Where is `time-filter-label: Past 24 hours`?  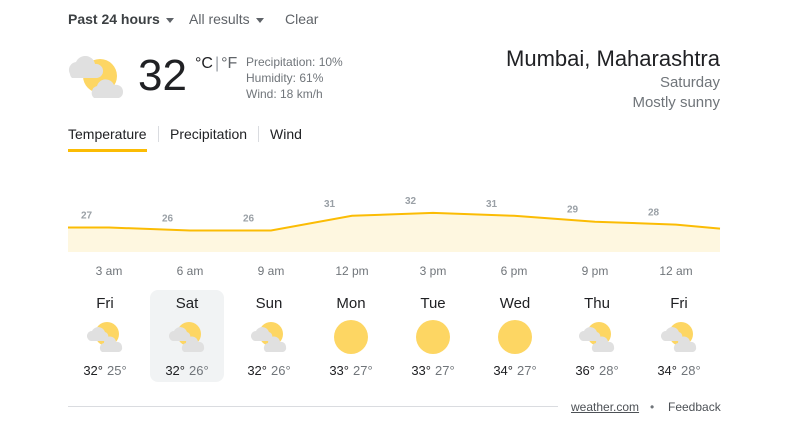 time-filter-label: Past 24 hours is located at coordinates (114, 19).